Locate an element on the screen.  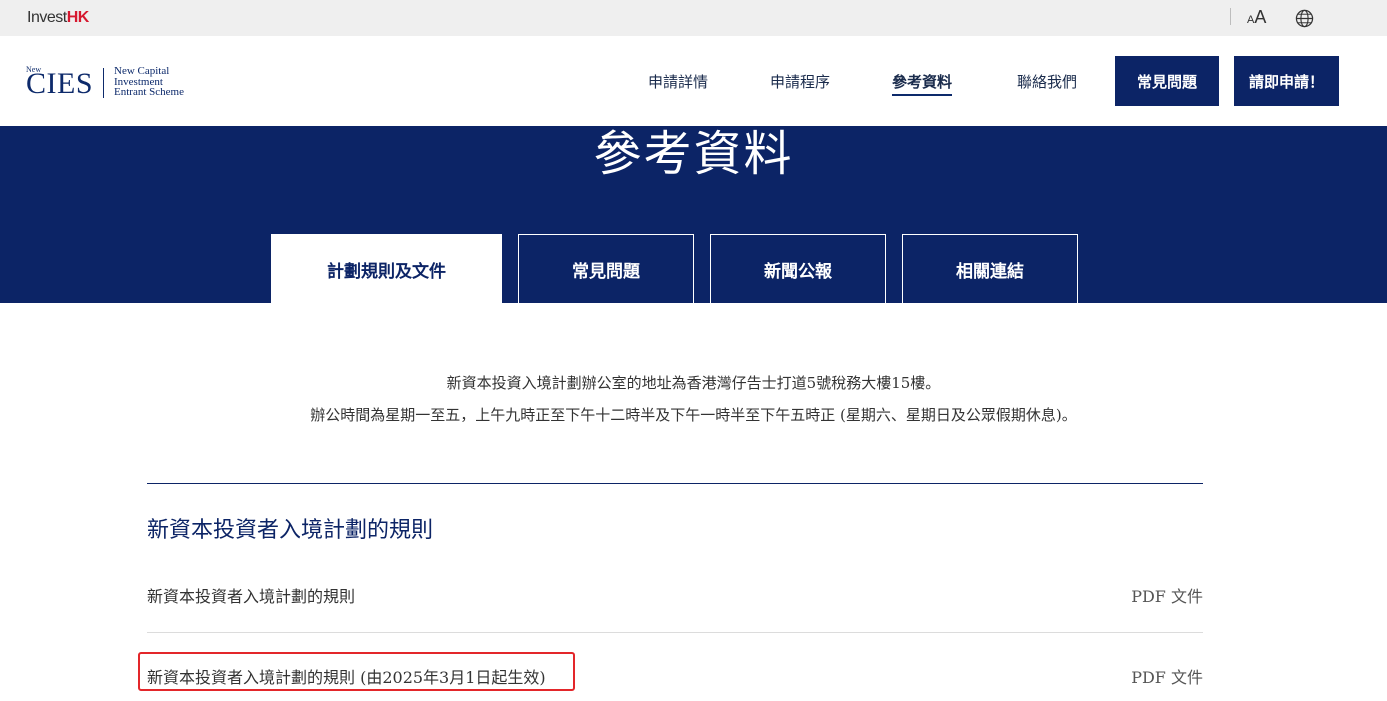
tab-scheme-rules-documents: 計劃規則及文件 is located at coordinates (386, 268).